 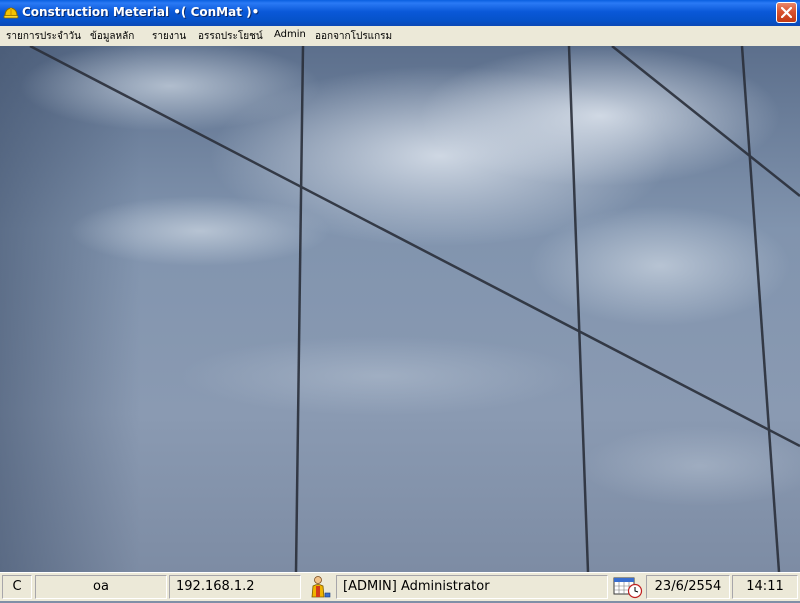 I want to click on status-date: 23/6/2554, so click(x=688, y=587).